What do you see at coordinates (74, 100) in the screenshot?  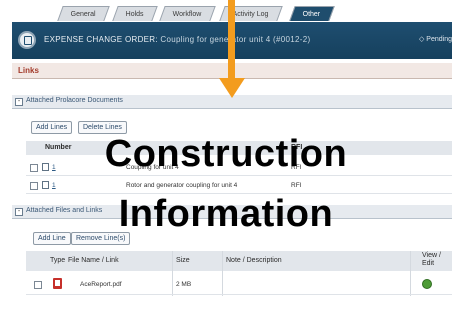 I see `attached-docs-label: Attached Prolacore Documents` at bounding box center [74, 100].